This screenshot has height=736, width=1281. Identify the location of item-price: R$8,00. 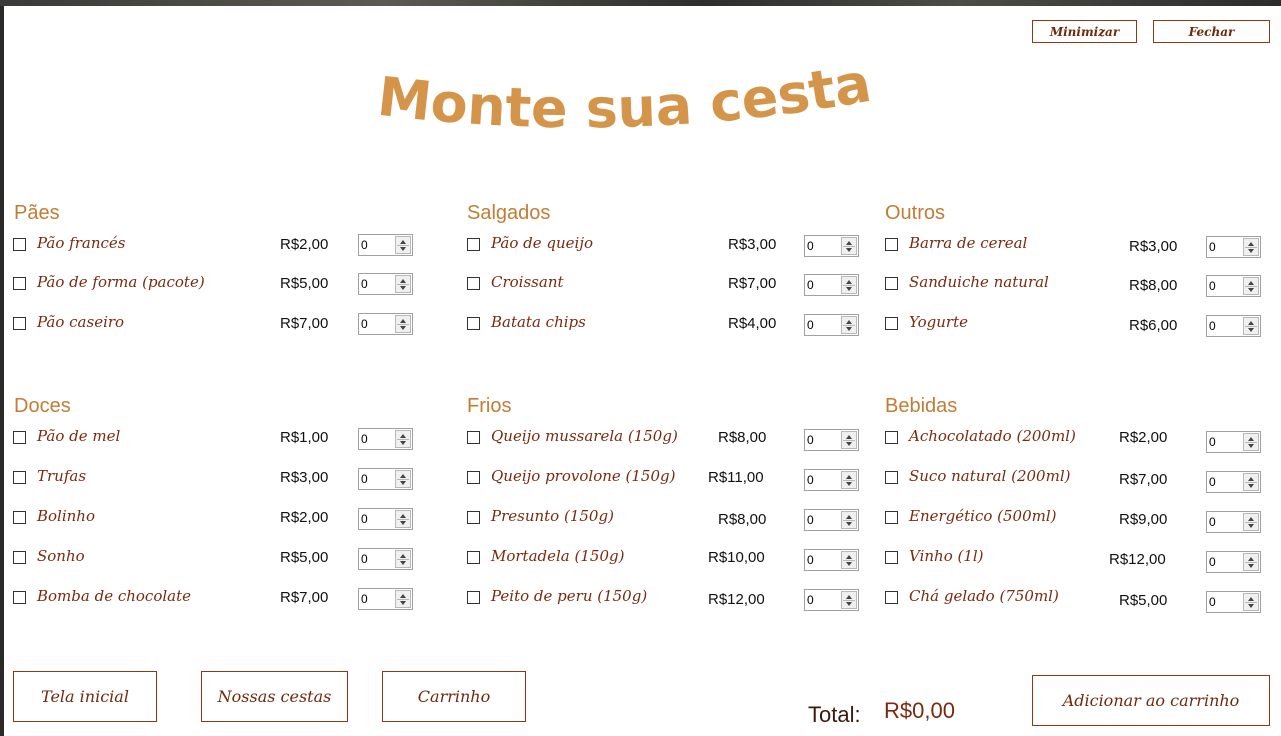
(742, 437).